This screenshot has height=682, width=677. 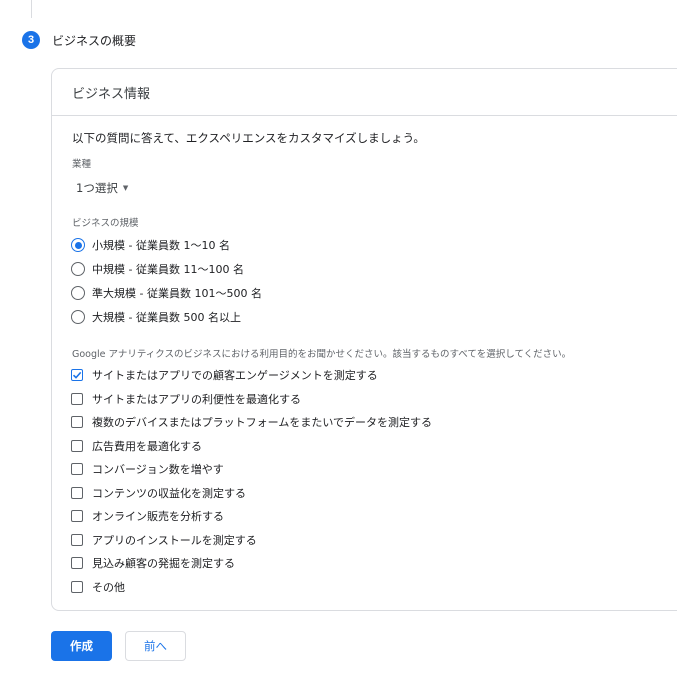 What do you see at coordinates (97, 188) in the screenshot?
I see `industry-select-value: 1つ選択` at bounding box center [97, 188].